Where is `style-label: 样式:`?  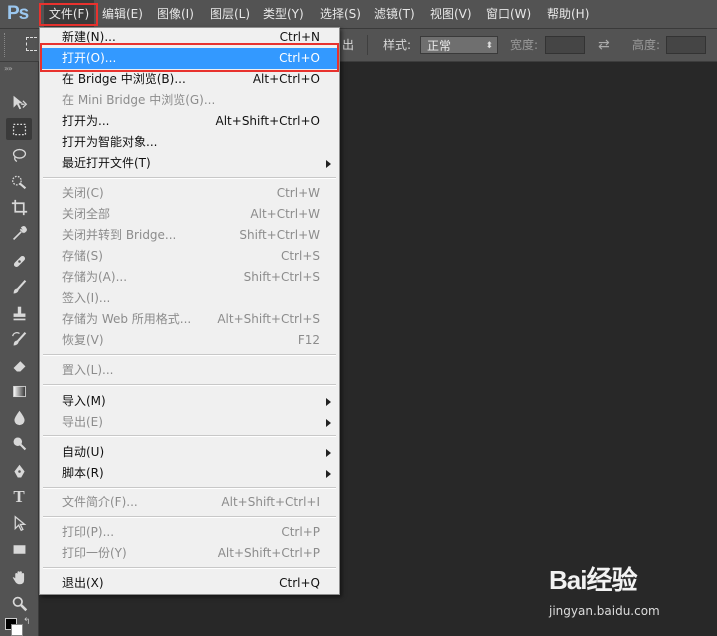 style-label: 样式: is located at coordinates (397, 45).